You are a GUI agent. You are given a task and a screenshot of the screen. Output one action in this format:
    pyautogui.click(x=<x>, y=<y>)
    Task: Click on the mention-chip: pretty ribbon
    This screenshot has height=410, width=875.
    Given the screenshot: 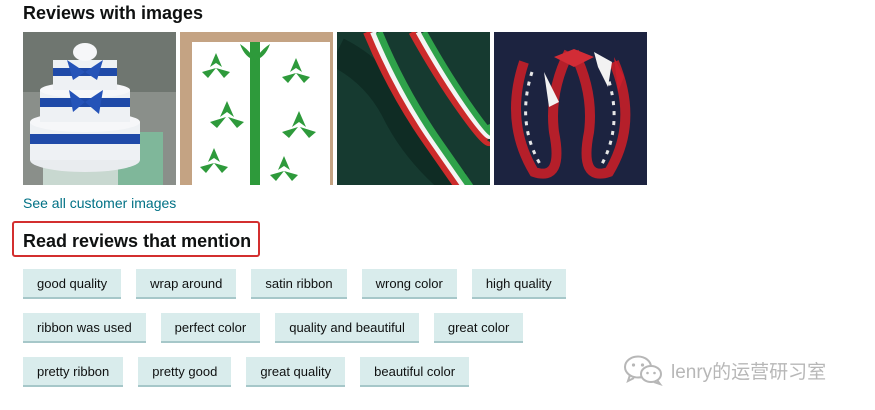 What is the action you would take?
    pyautogui.click(x=73, y=372)
    